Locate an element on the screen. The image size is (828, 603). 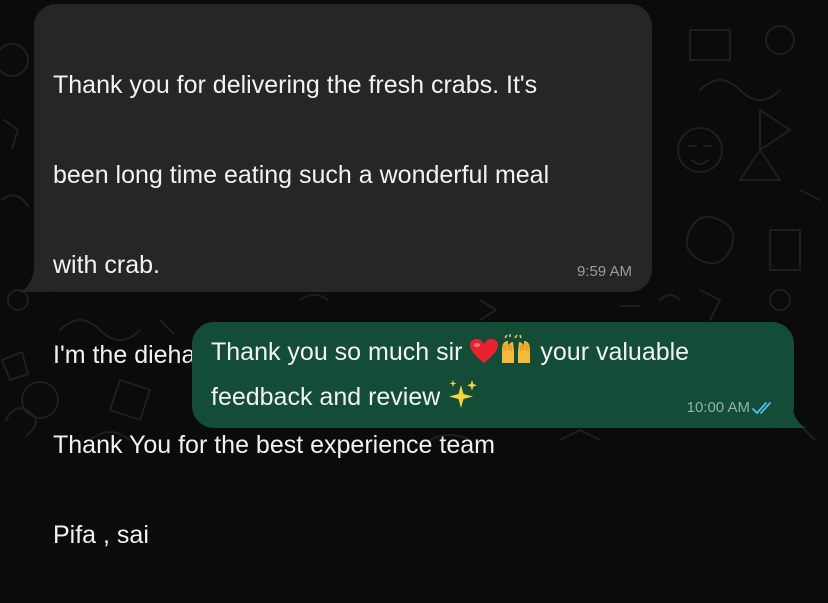
message-line: Pifa , sai is located at coordinates (101, 535).